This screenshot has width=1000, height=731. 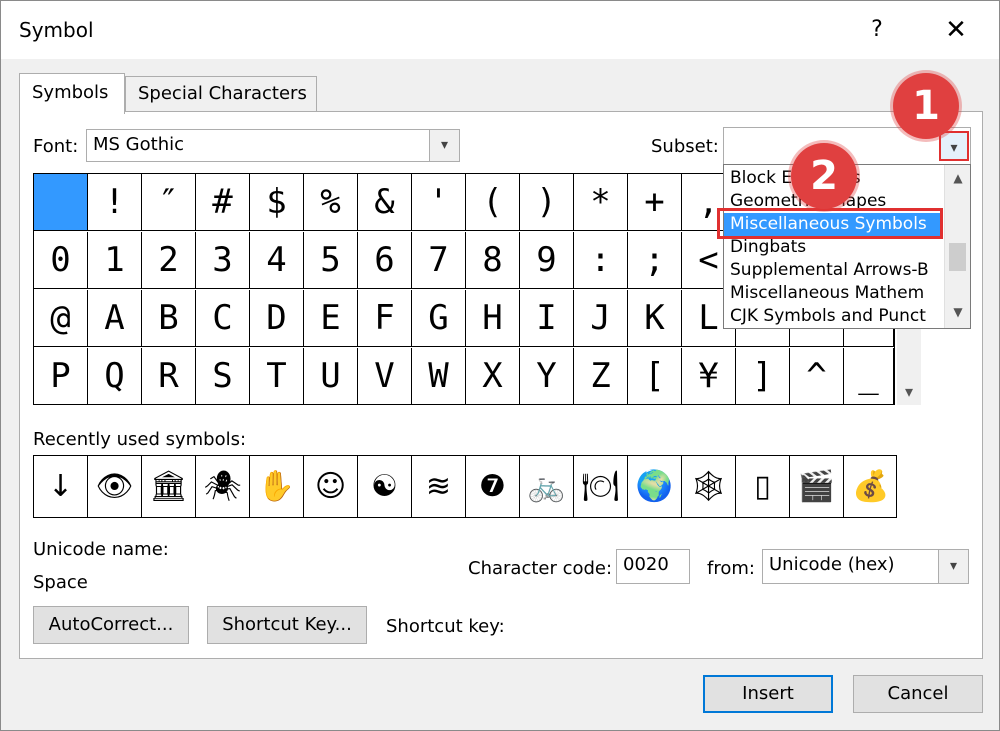 I want to click on scroll-up-icon: ▲, so click(x=957, y=178).